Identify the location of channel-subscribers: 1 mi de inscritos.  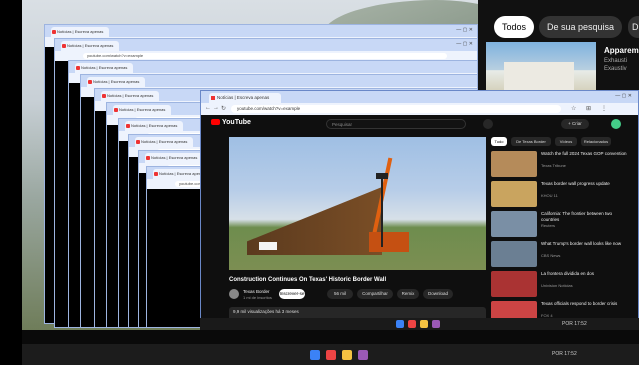
(257, 297).